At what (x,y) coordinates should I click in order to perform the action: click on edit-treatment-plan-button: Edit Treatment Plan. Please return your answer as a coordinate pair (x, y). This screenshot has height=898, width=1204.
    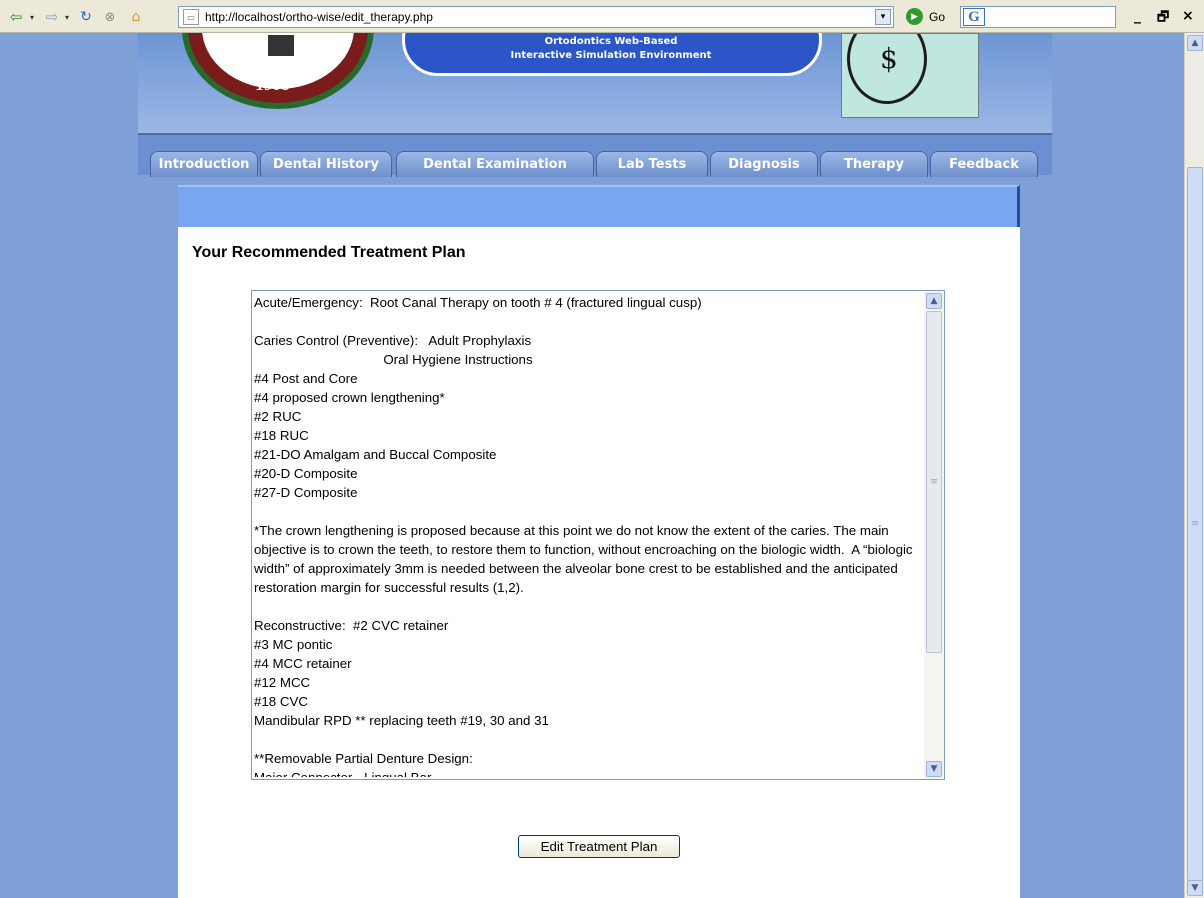
    Looking at the image, I should click on (599, 846).